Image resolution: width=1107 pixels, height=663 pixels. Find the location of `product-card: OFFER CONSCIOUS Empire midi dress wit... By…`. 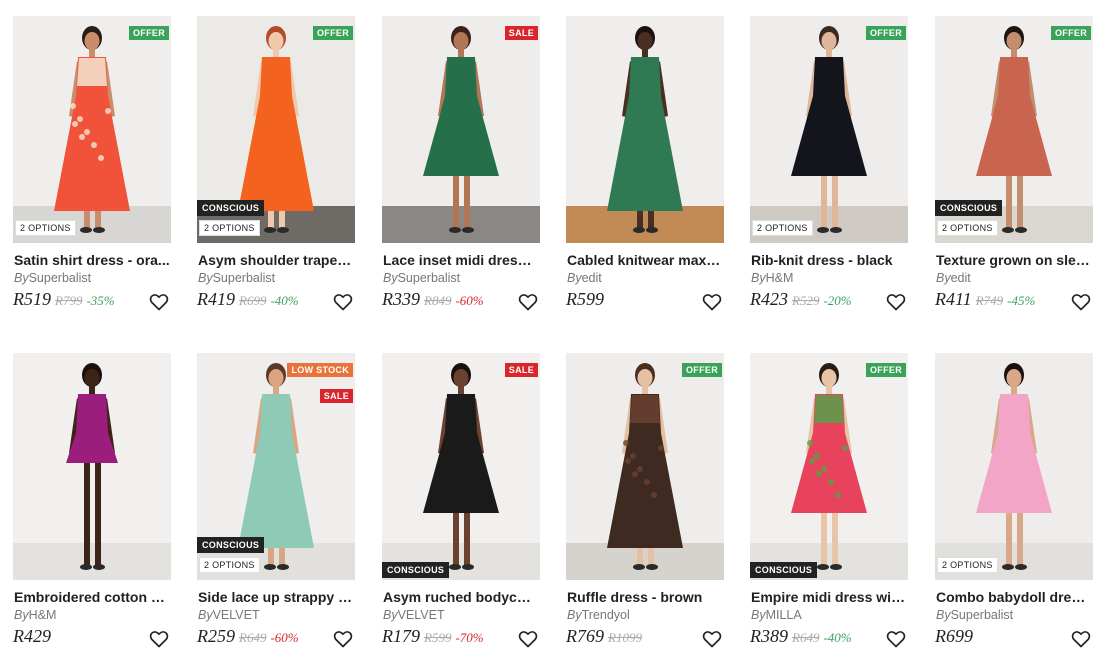

product-card: OFFER CONSCIOUS Empire midi dress wit... By… is located at coordinates (829, 508).